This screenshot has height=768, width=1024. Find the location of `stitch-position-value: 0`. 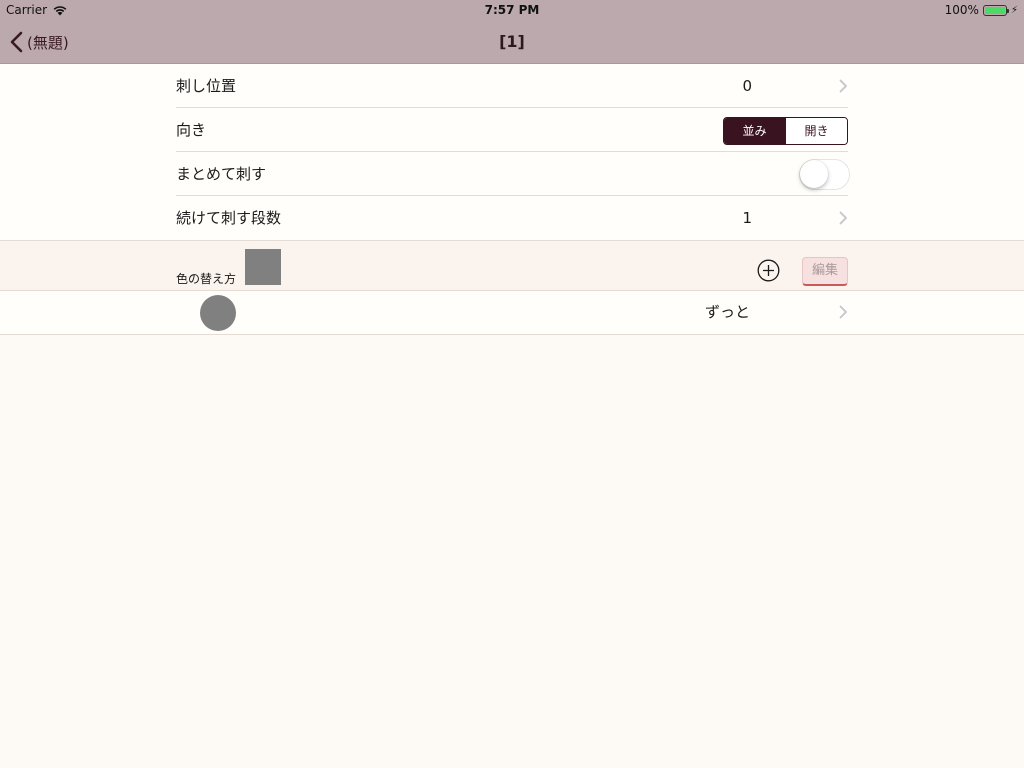

stitch-position-value: 0 is located at coordinates (747, 86).